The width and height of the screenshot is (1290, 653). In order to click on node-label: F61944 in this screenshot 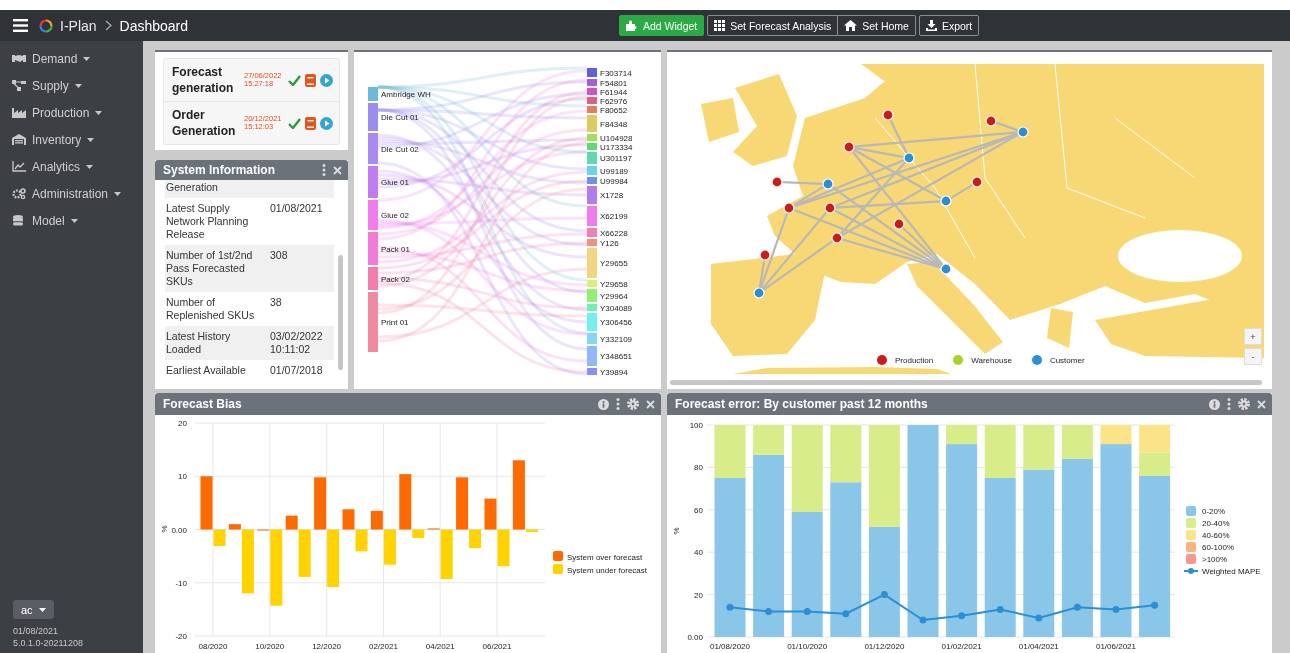, I will do `click(614, 92)`.